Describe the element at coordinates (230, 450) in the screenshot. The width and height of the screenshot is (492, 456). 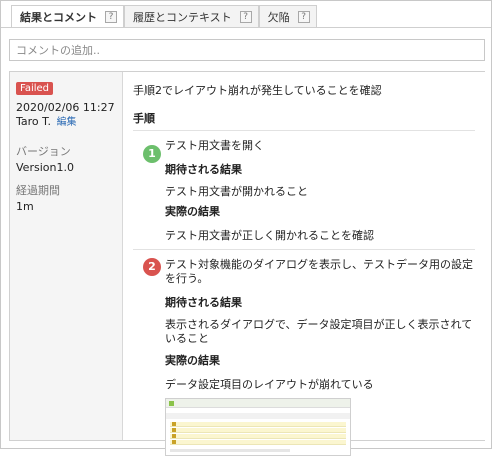
I see `screenshot-footer` at that location.